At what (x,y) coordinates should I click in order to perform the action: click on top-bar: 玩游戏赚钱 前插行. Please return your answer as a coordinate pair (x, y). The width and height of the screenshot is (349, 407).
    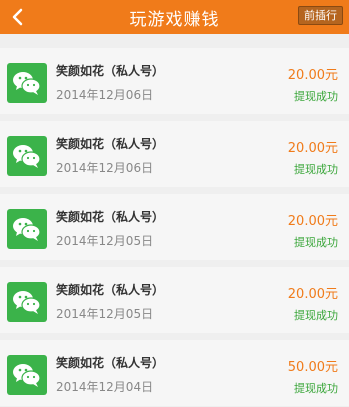
    Looking at the image, I should click on (174, 17).